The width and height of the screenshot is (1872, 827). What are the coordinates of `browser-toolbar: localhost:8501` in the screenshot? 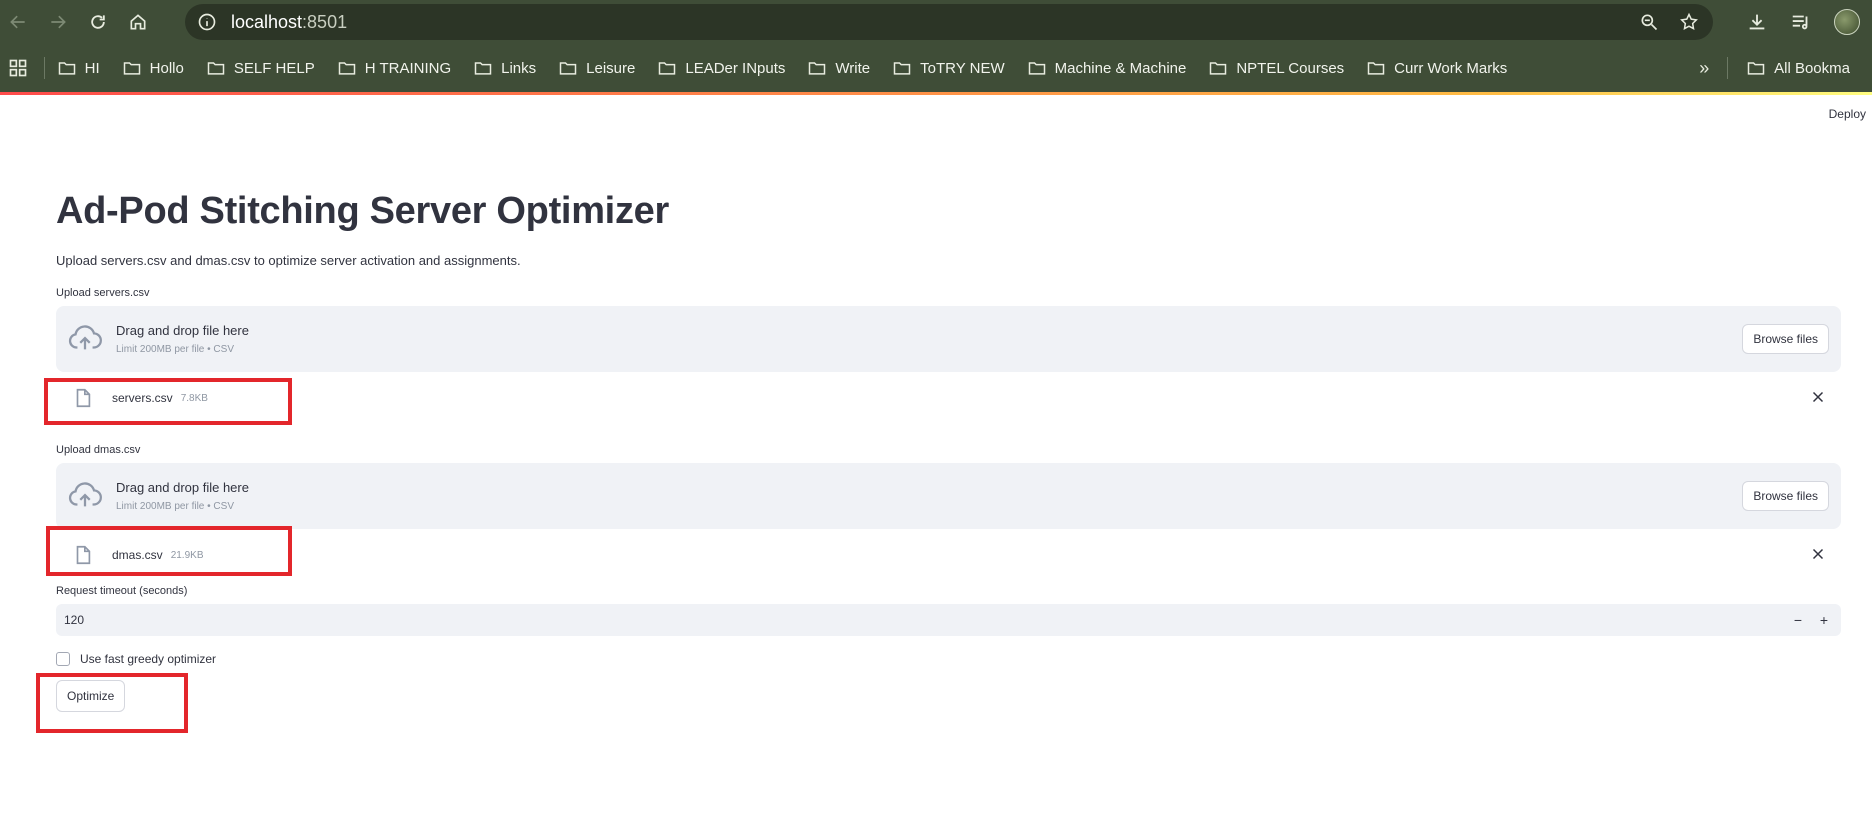 It's located at (936, 22).